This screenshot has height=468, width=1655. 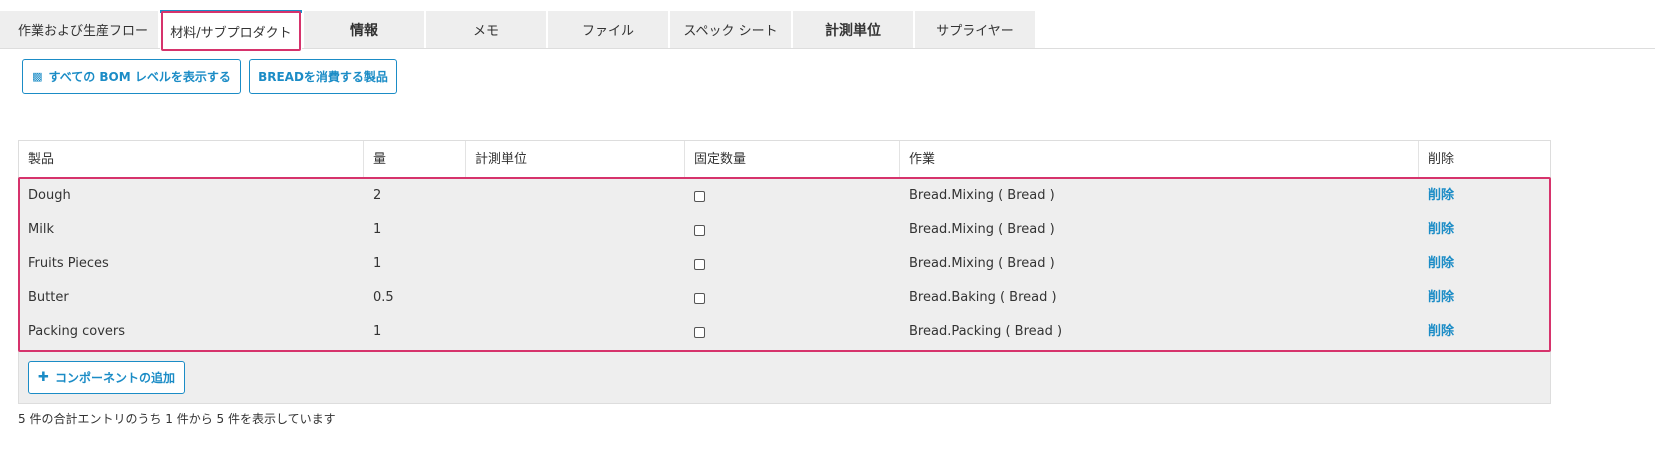 I want to click on tab-materials-subproducts: 材料/サブプロダクト, so click(x=231, y=30).